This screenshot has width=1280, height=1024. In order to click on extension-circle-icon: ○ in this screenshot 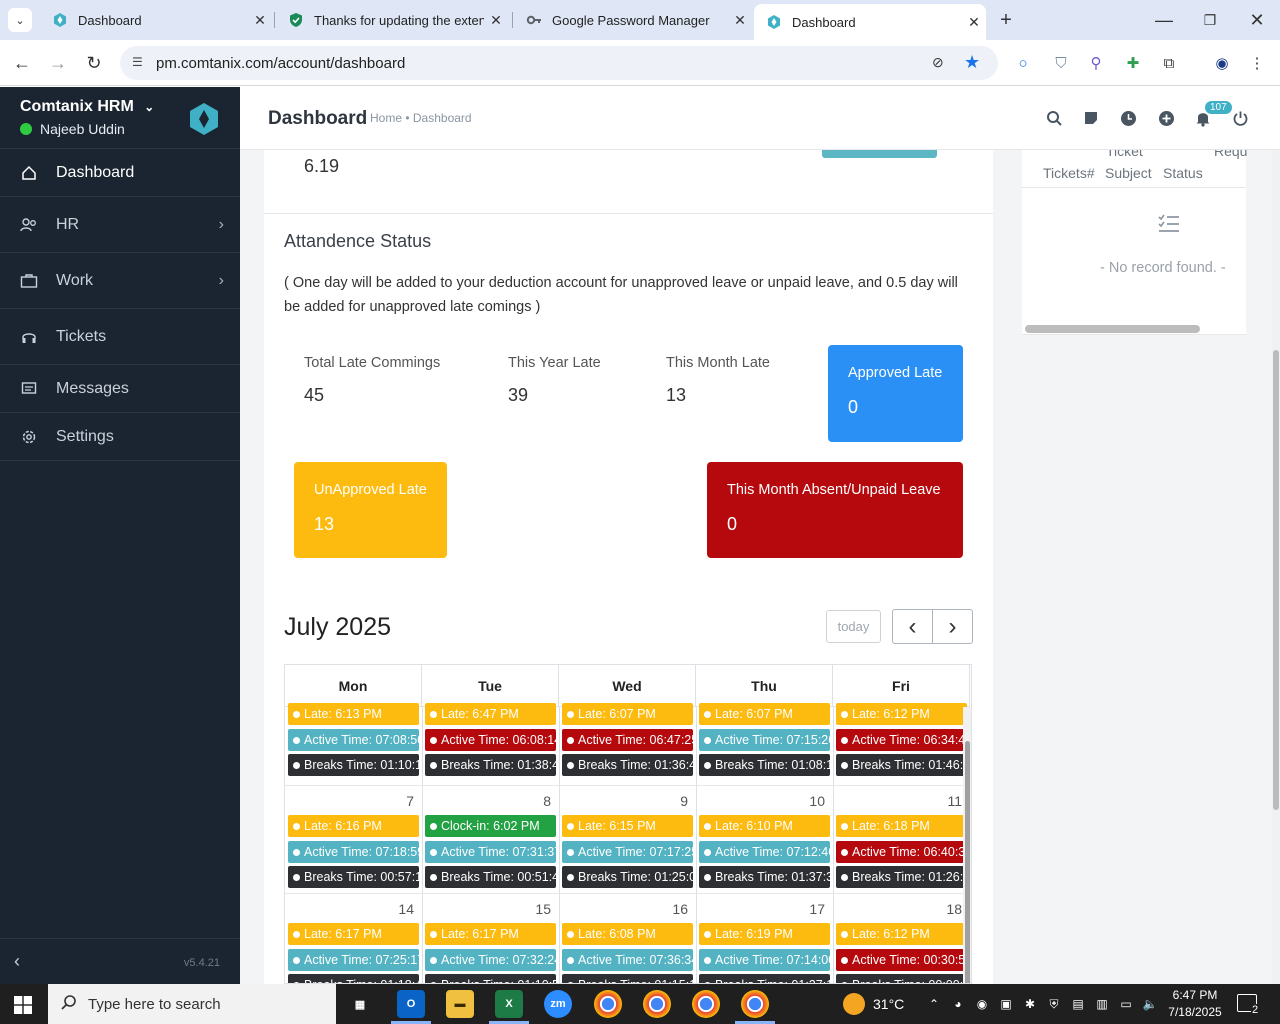, I will do `click(1023, 63)`.